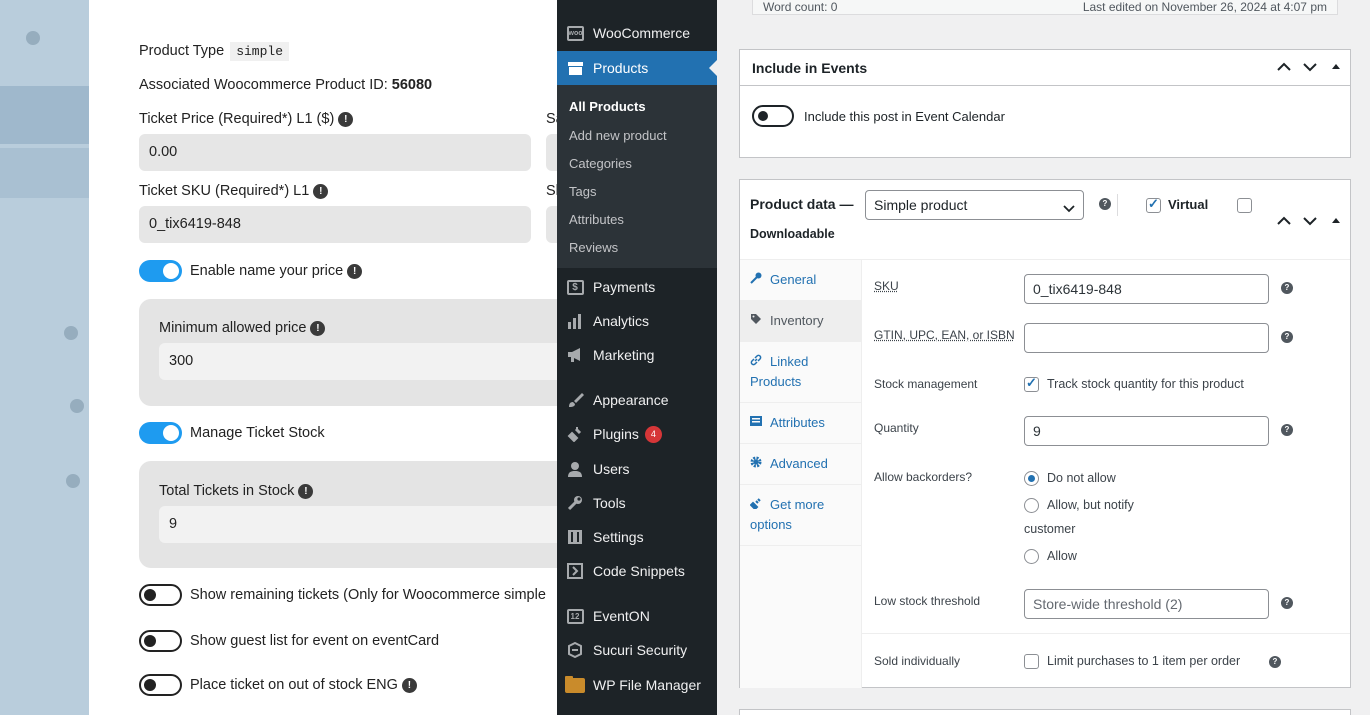 This screenshot has width=1370, height=715. What do you see at coordinates (800, 423) in the screenshot?
I see `tab-attributes: Attributes` at bounding box center [800, 423].